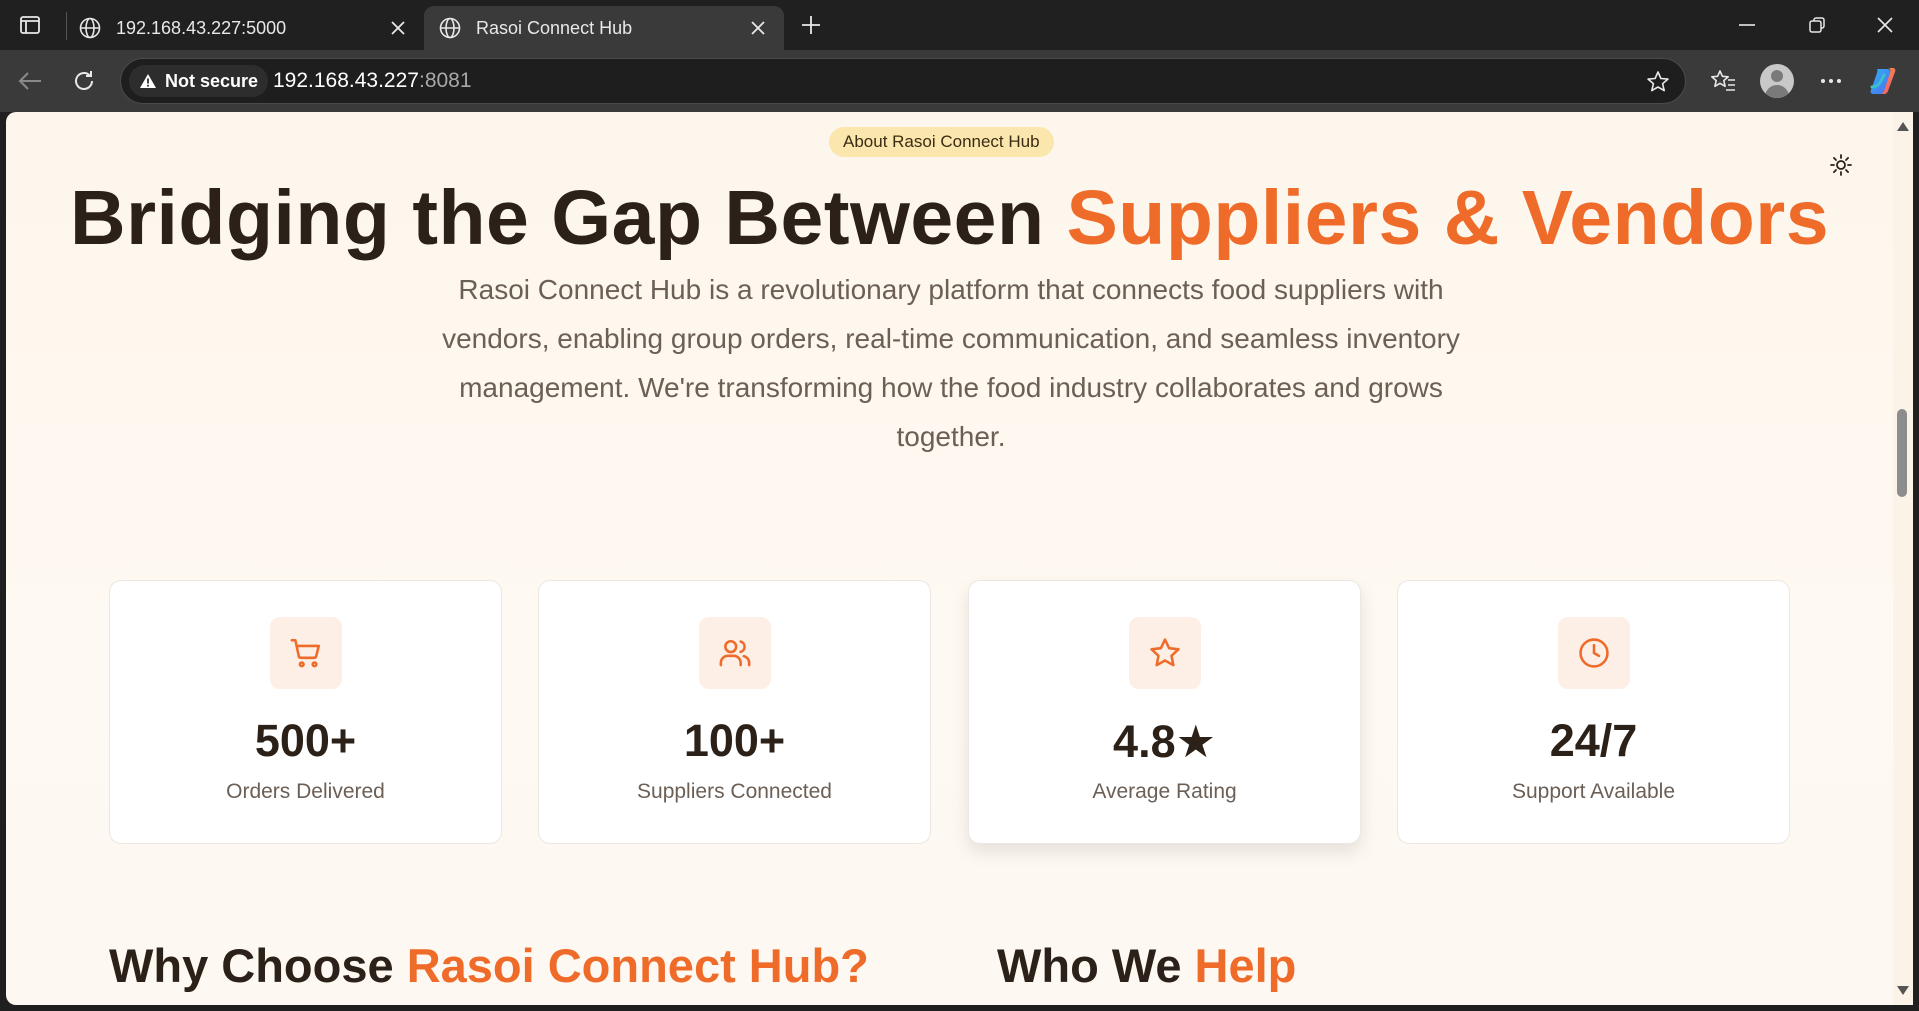 This screenshot has width=1919, height=1011. Describe the element at coordinates (903, 81) in the screenshot. I see `address-bar: Not secure 192.168.43.227:8081` at that location.